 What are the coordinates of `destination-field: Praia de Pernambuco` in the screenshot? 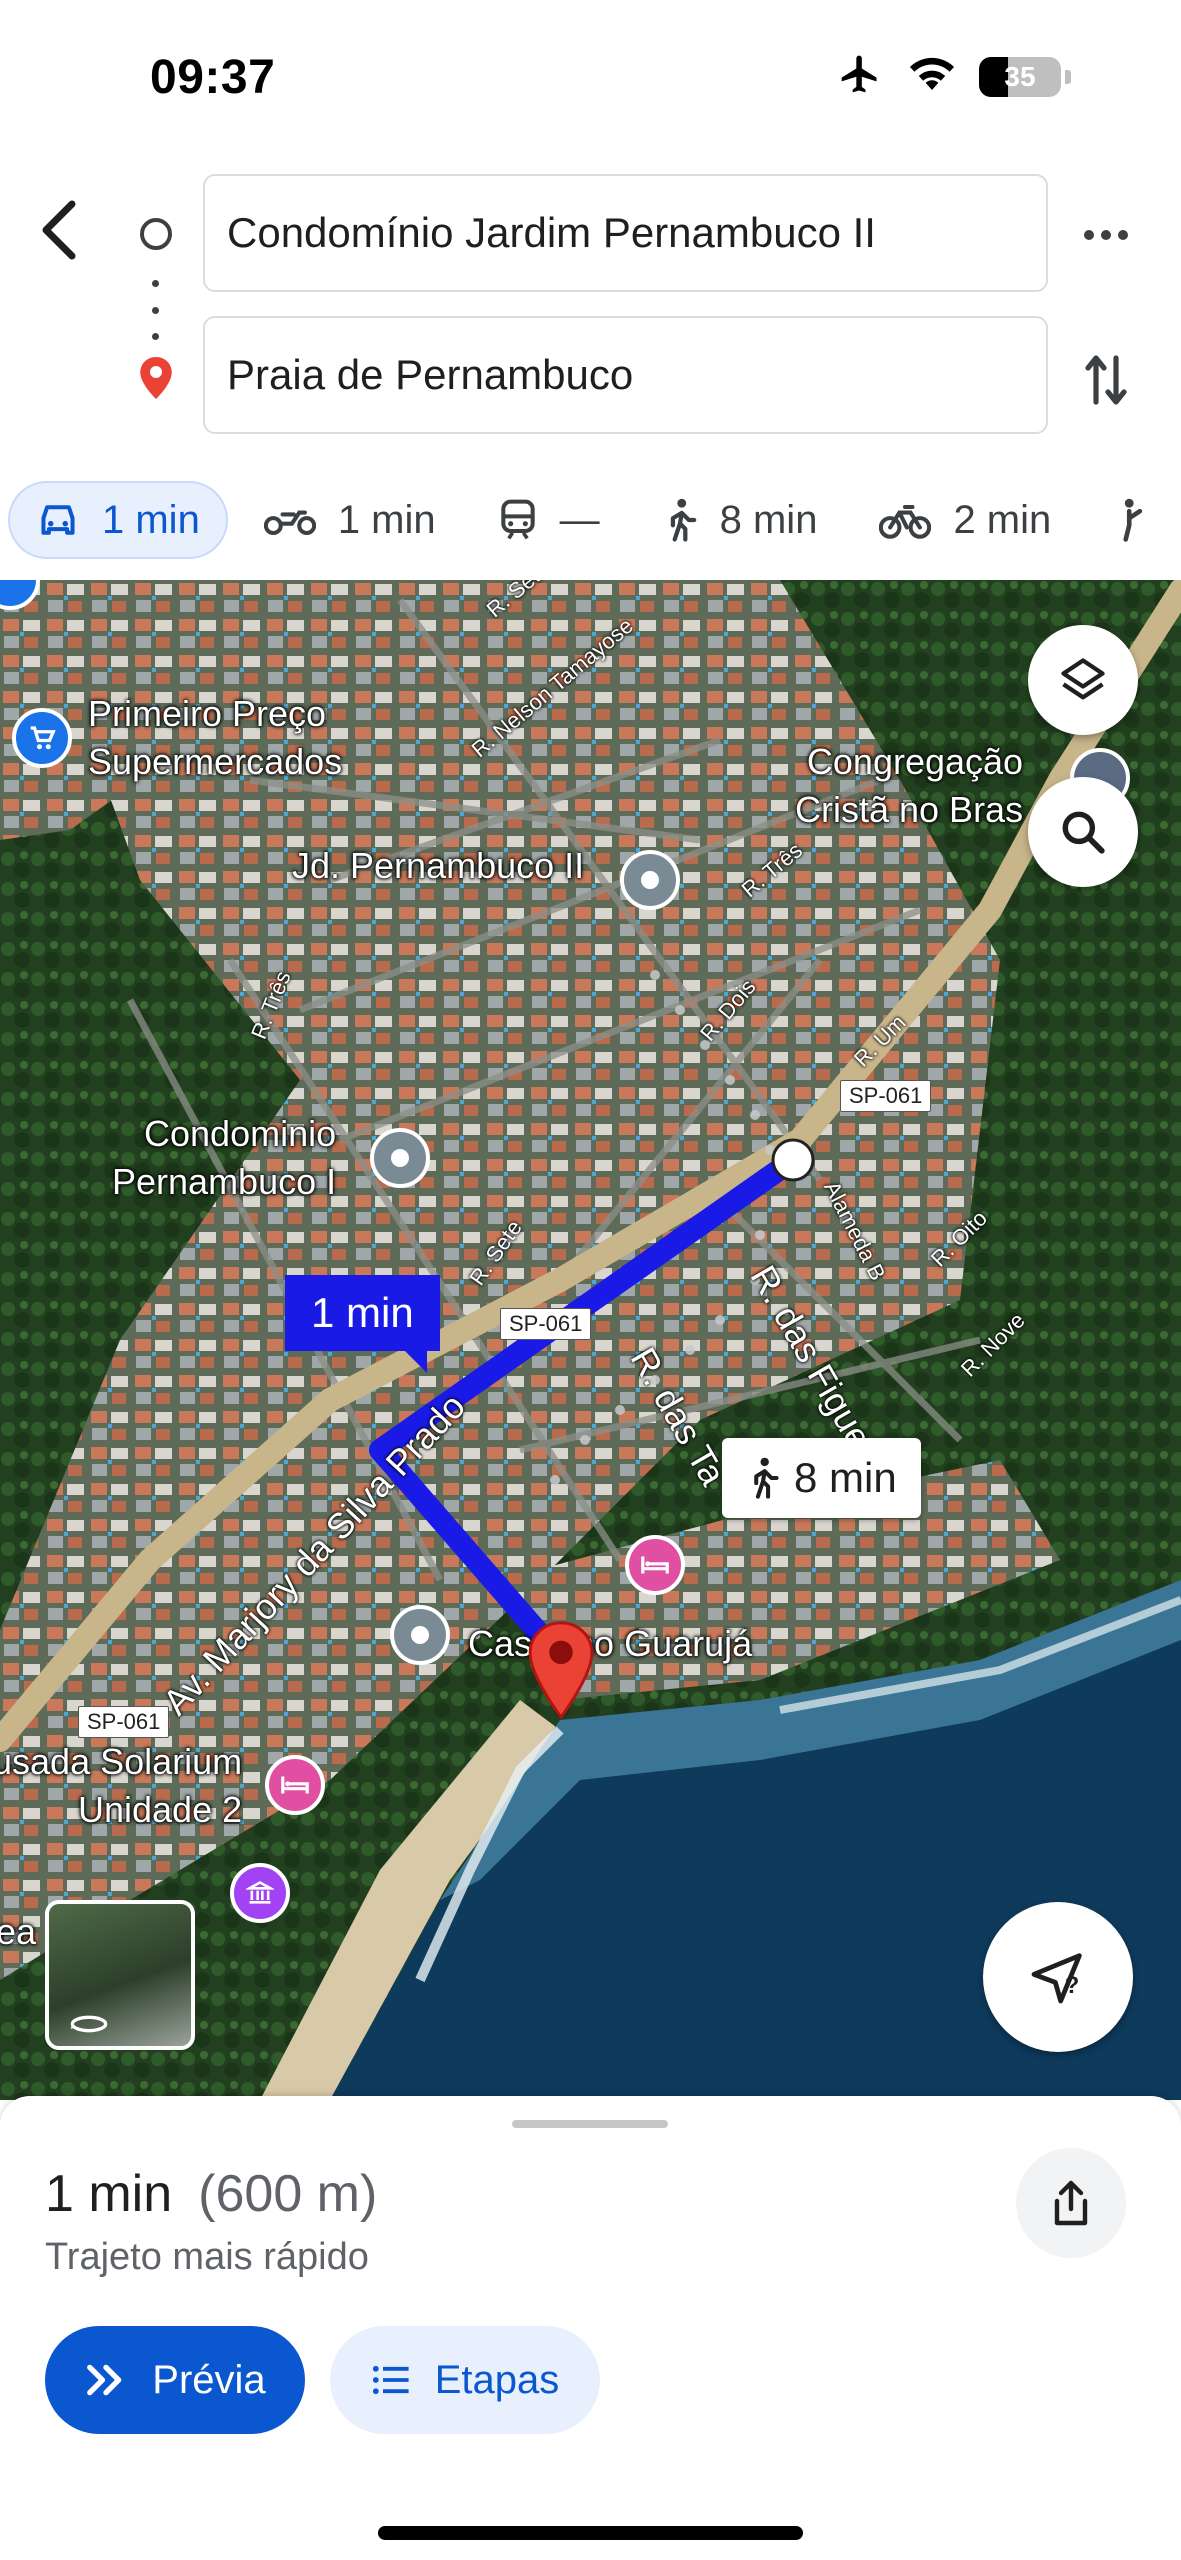 It's located at (625, 375).